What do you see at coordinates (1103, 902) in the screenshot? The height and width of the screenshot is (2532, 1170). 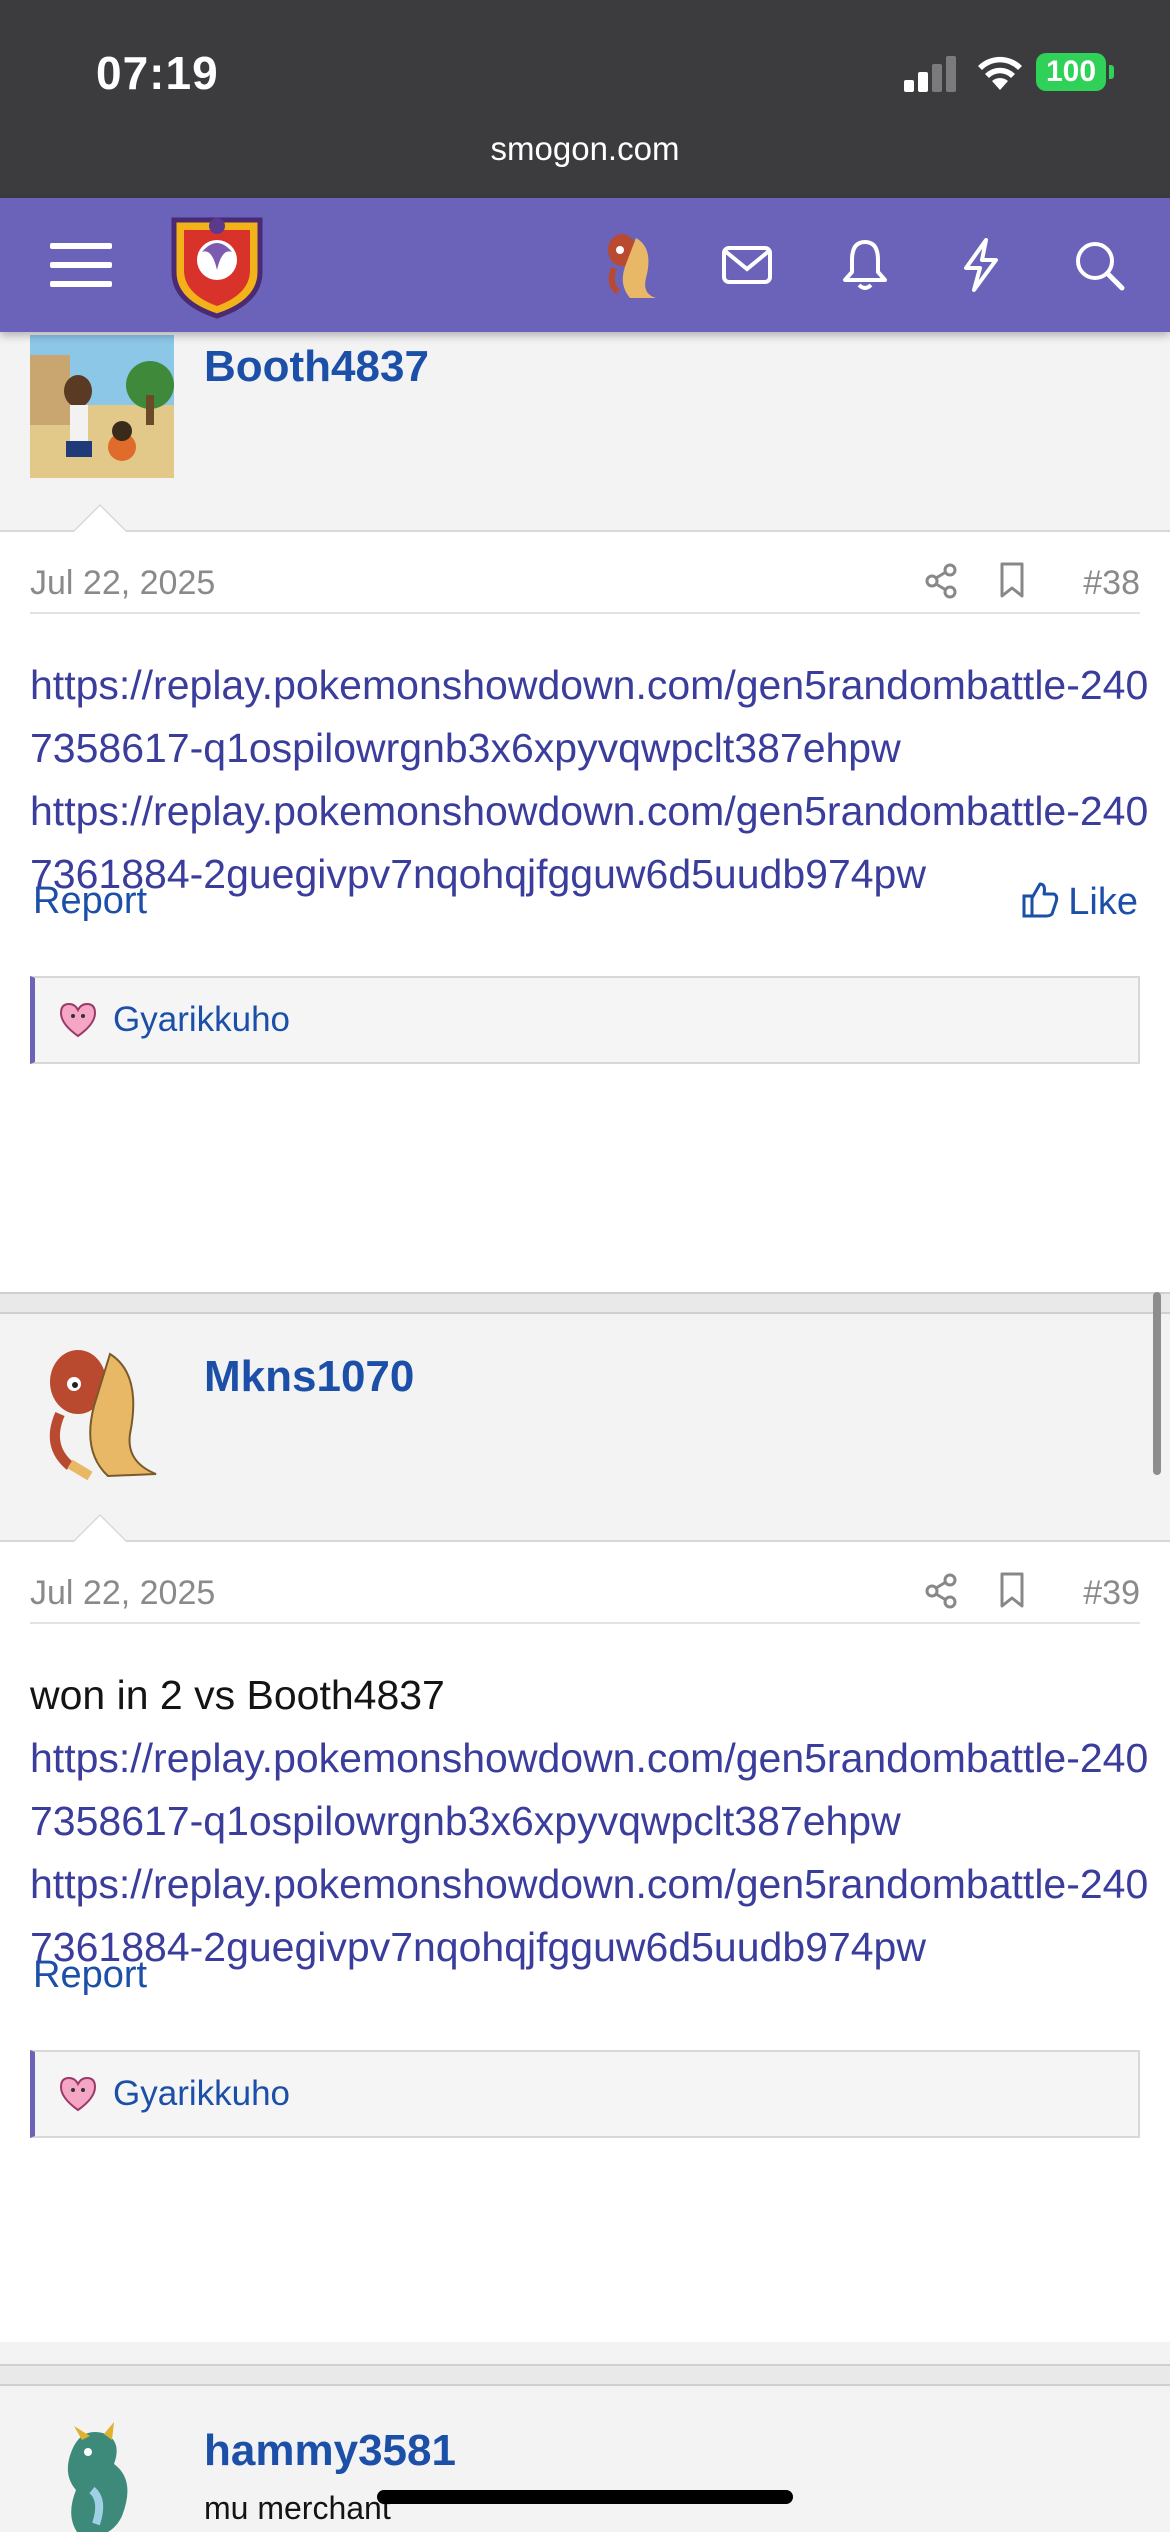 I see `like-label: Like` at bounding box center [1103, 902].